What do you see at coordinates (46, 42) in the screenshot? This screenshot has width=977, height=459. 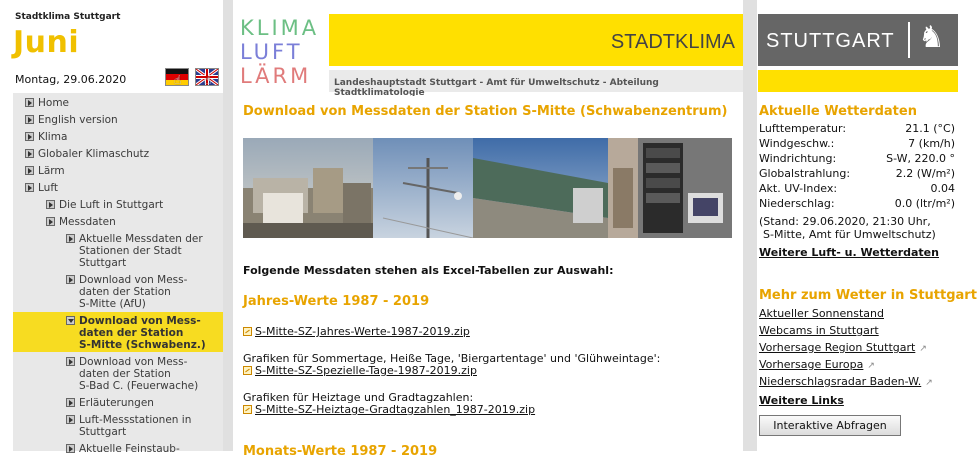 I see `current-month: Juni` at bounding box center [46, 42].